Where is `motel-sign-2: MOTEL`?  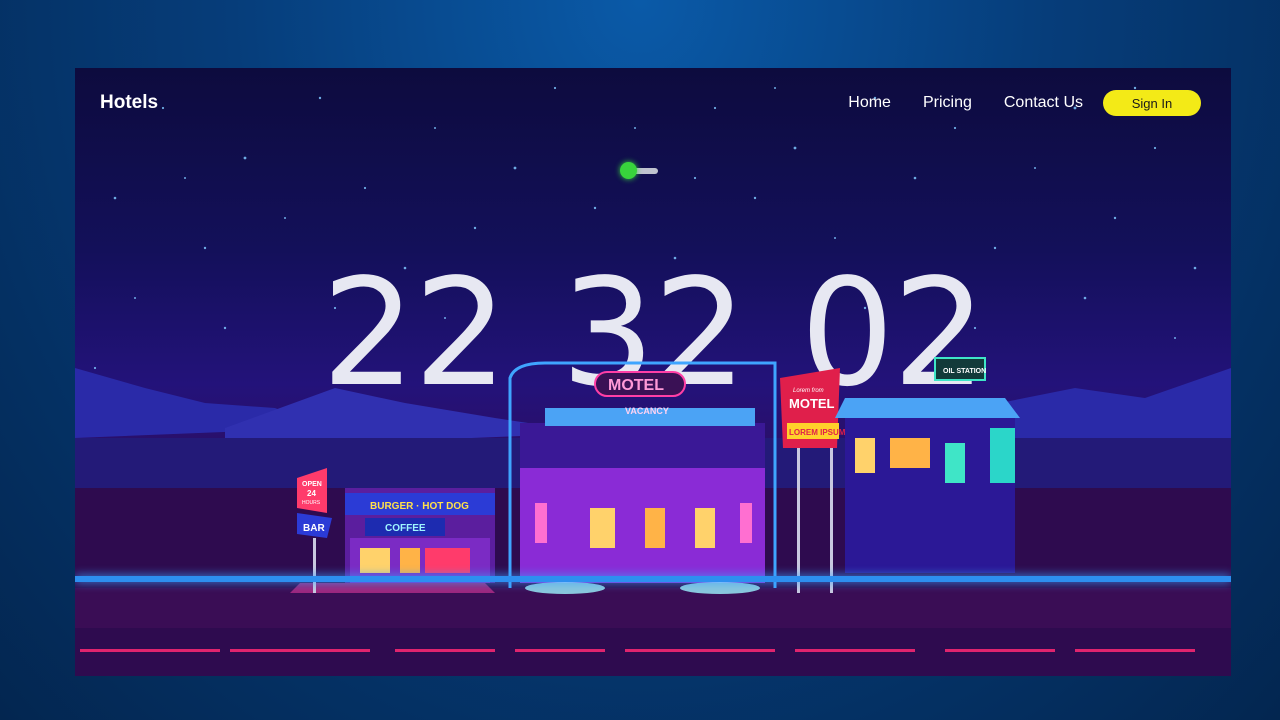
motel-sign-2: MOTEL is located at coordinates (812, 403).